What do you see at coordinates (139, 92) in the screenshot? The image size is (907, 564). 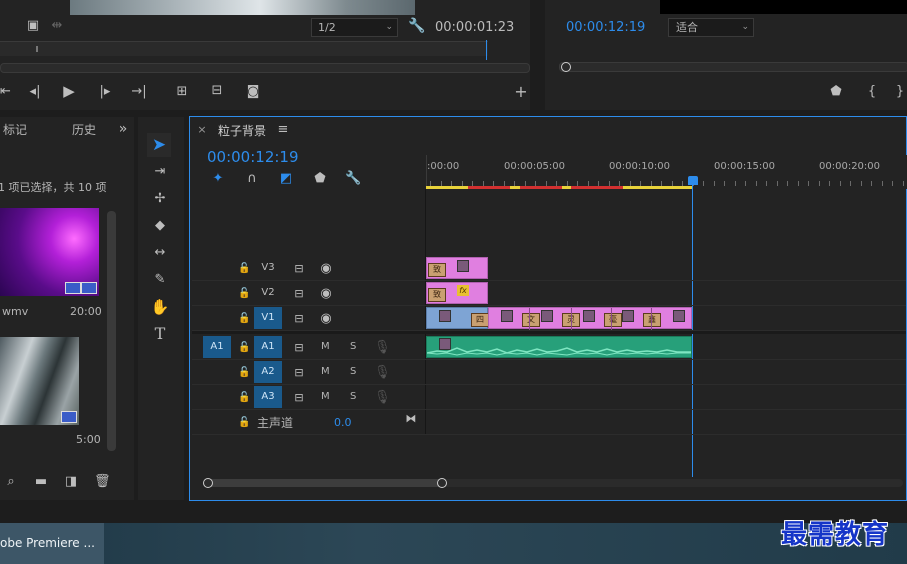 I see `go-to-out-icon: →|` at bounding box center [139, 92].